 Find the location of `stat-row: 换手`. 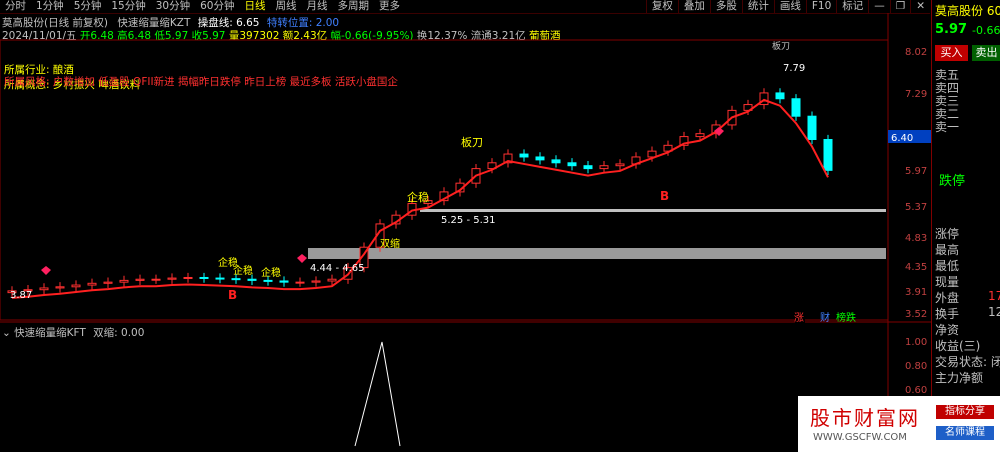

stat-row: 换手 is located at coordinates (947, 314).